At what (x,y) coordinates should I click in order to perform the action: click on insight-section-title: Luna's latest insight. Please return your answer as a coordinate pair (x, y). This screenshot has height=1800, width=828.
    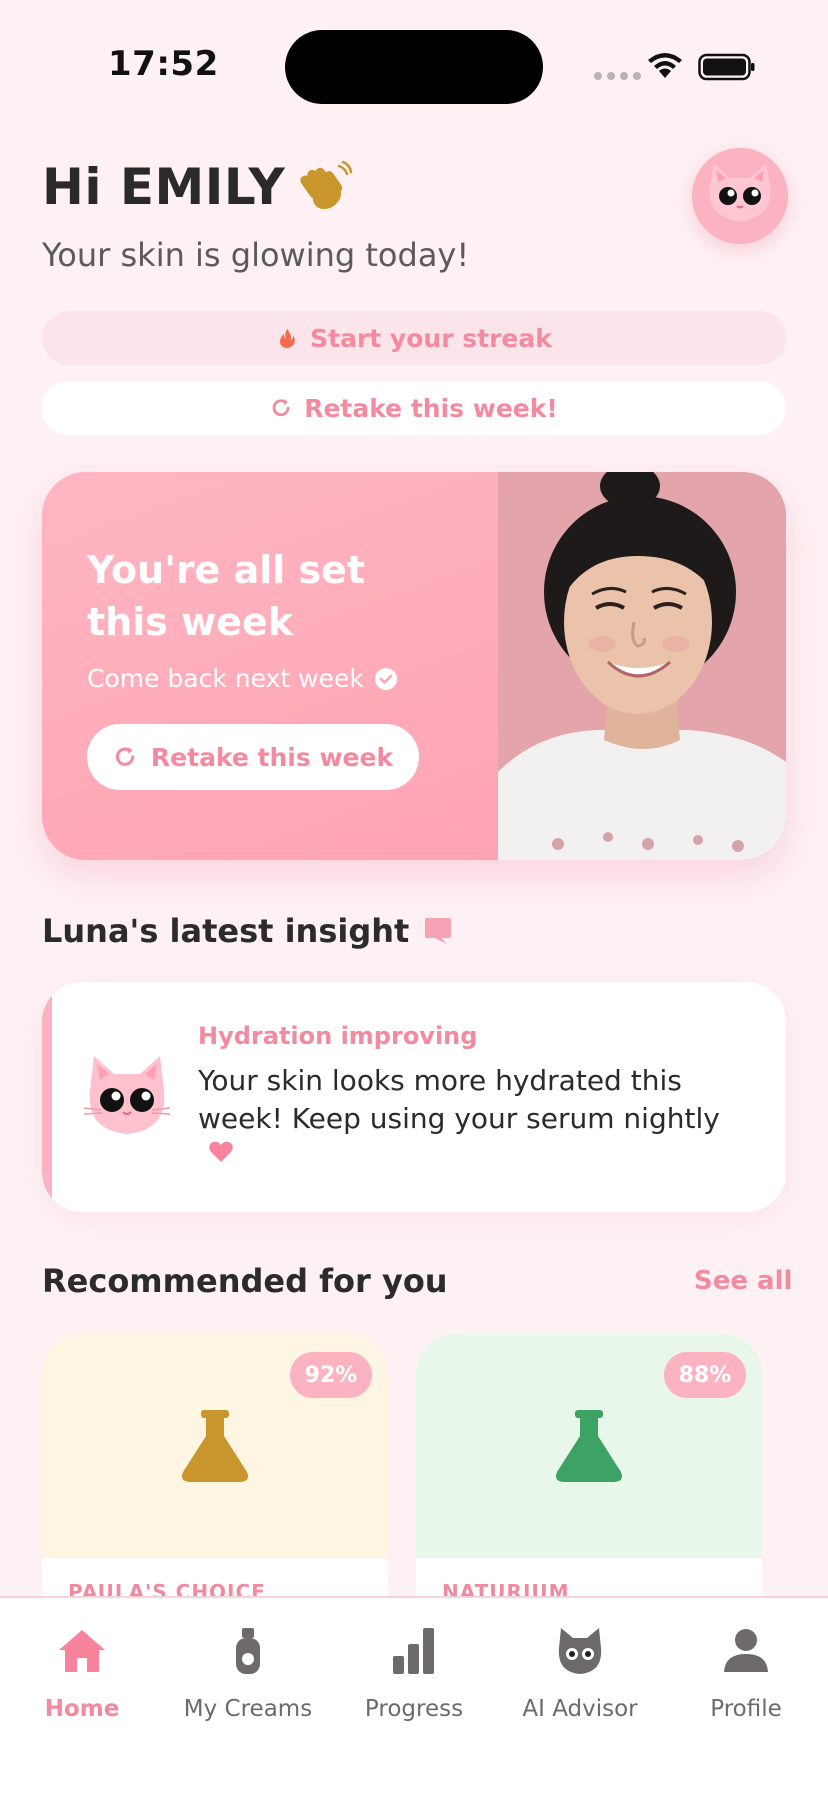
    Looking at the image, I should click on (247, 931).